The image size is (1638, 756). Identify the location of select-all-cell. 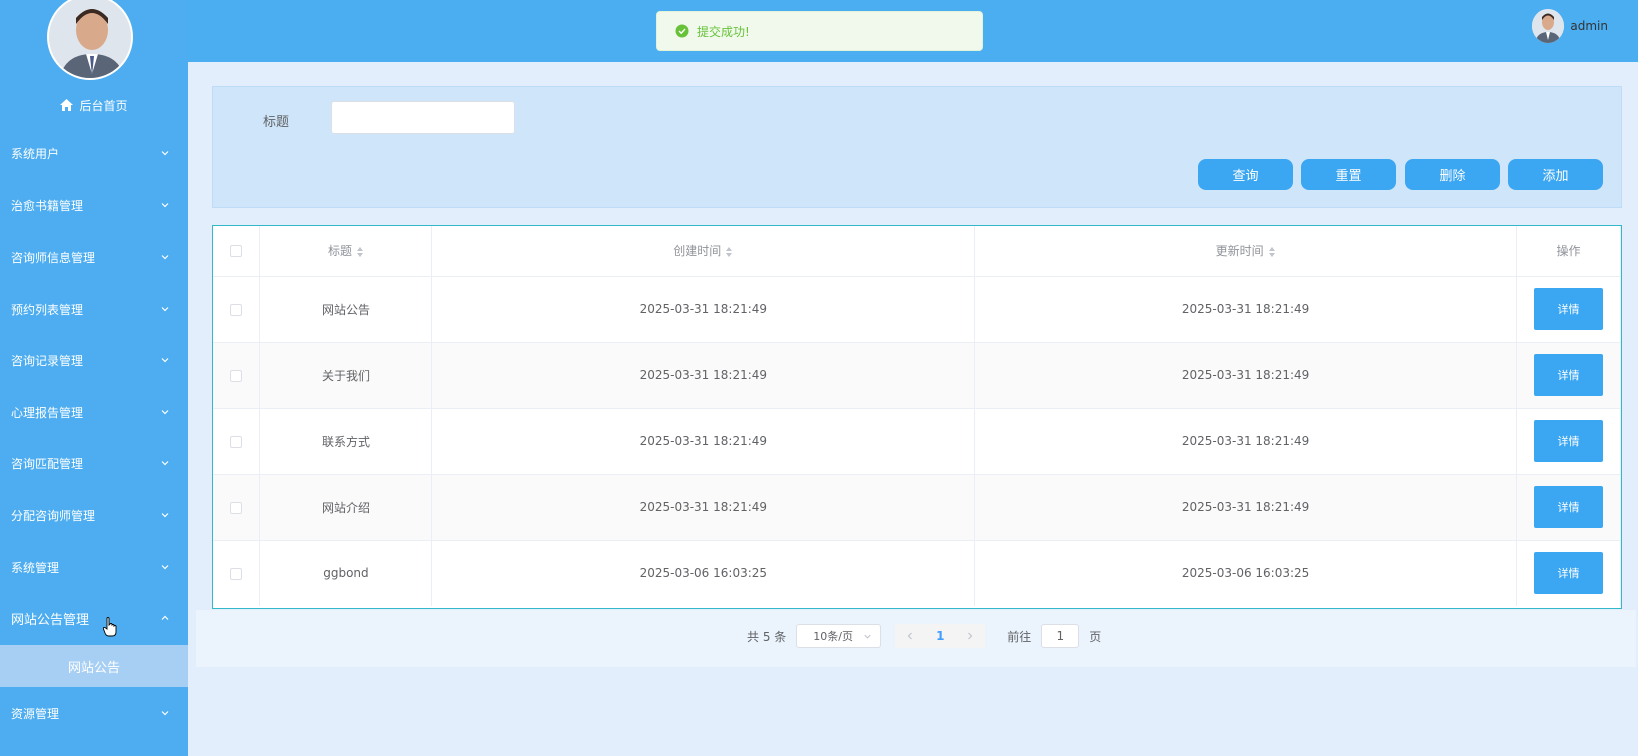
(237, 251).